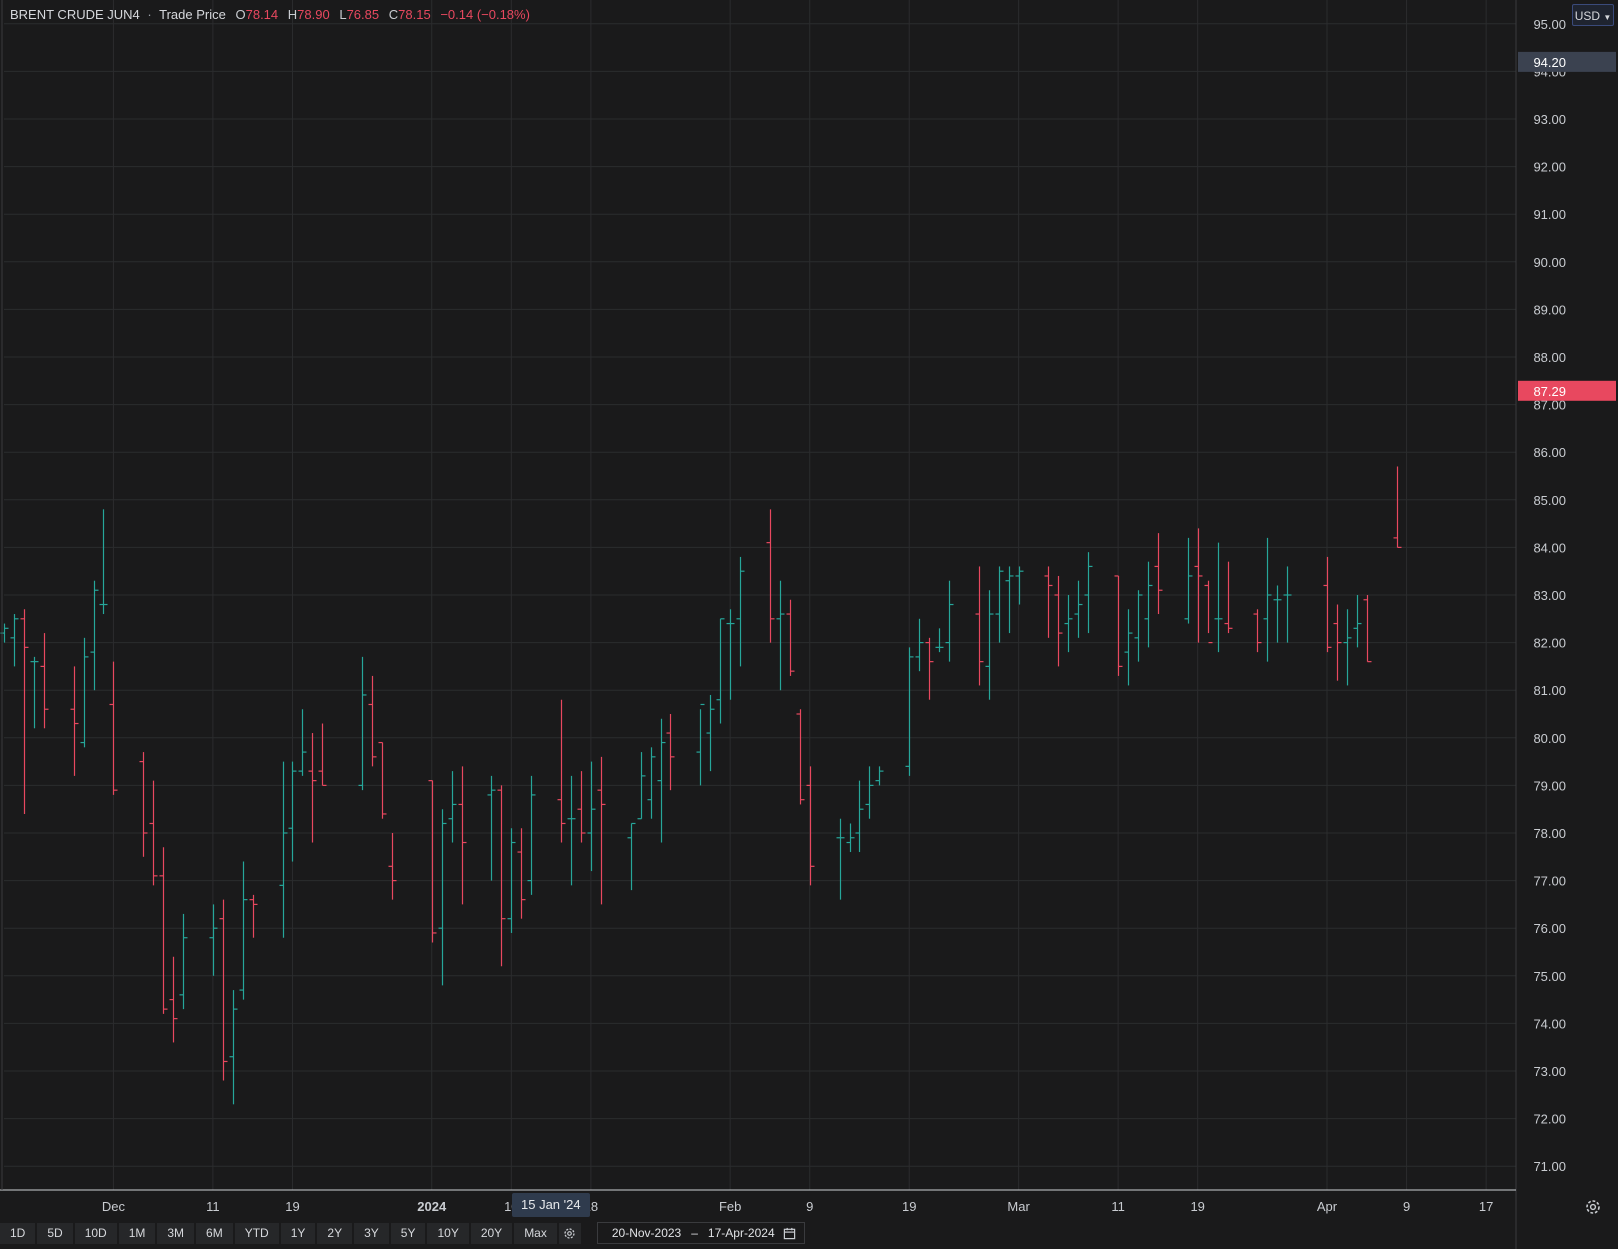 Image resolution: width=1618 pixels, height=1249 pixels. What do you see at coordinates (700, 1233) in the screenshot?
I see `date-range-picker: 20-Nov-2023 – 17-Apr-2024` at bounding box center [700, 1233].